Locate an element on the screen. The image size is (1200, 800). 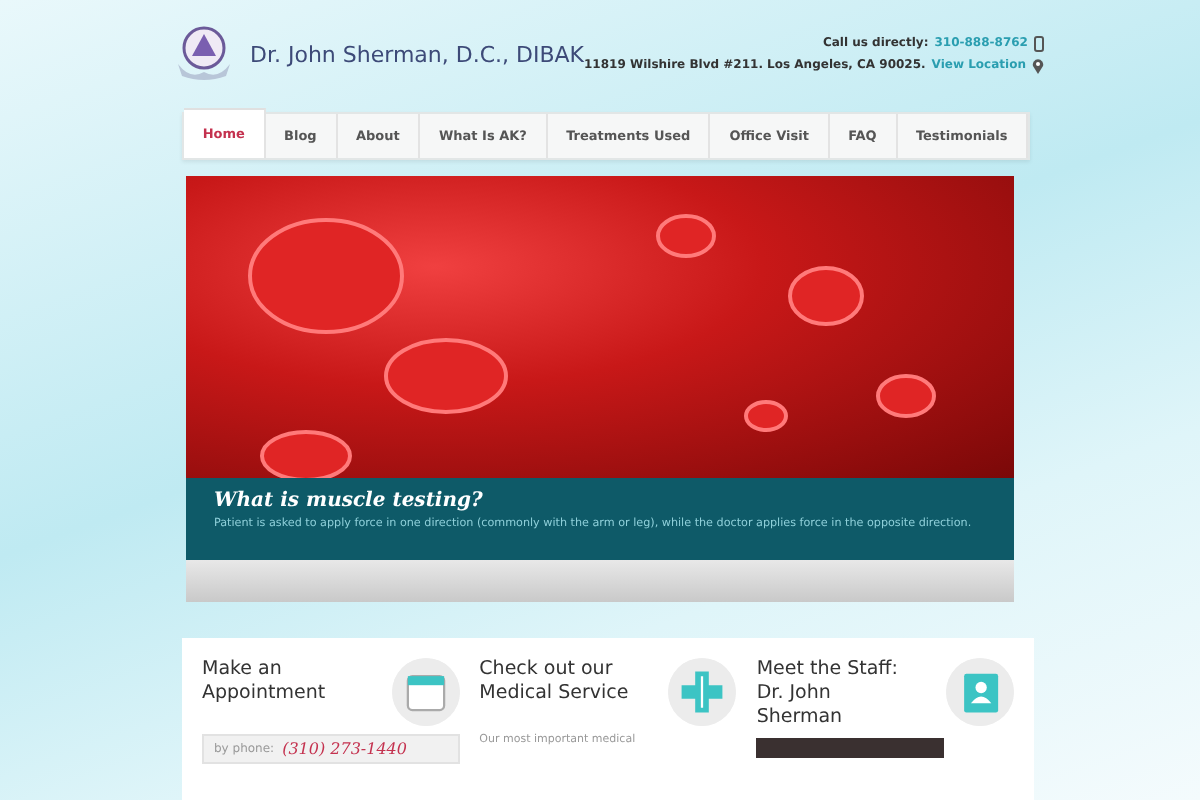
caption-title: What is muscle testing? is located at coordinates (349, 501).